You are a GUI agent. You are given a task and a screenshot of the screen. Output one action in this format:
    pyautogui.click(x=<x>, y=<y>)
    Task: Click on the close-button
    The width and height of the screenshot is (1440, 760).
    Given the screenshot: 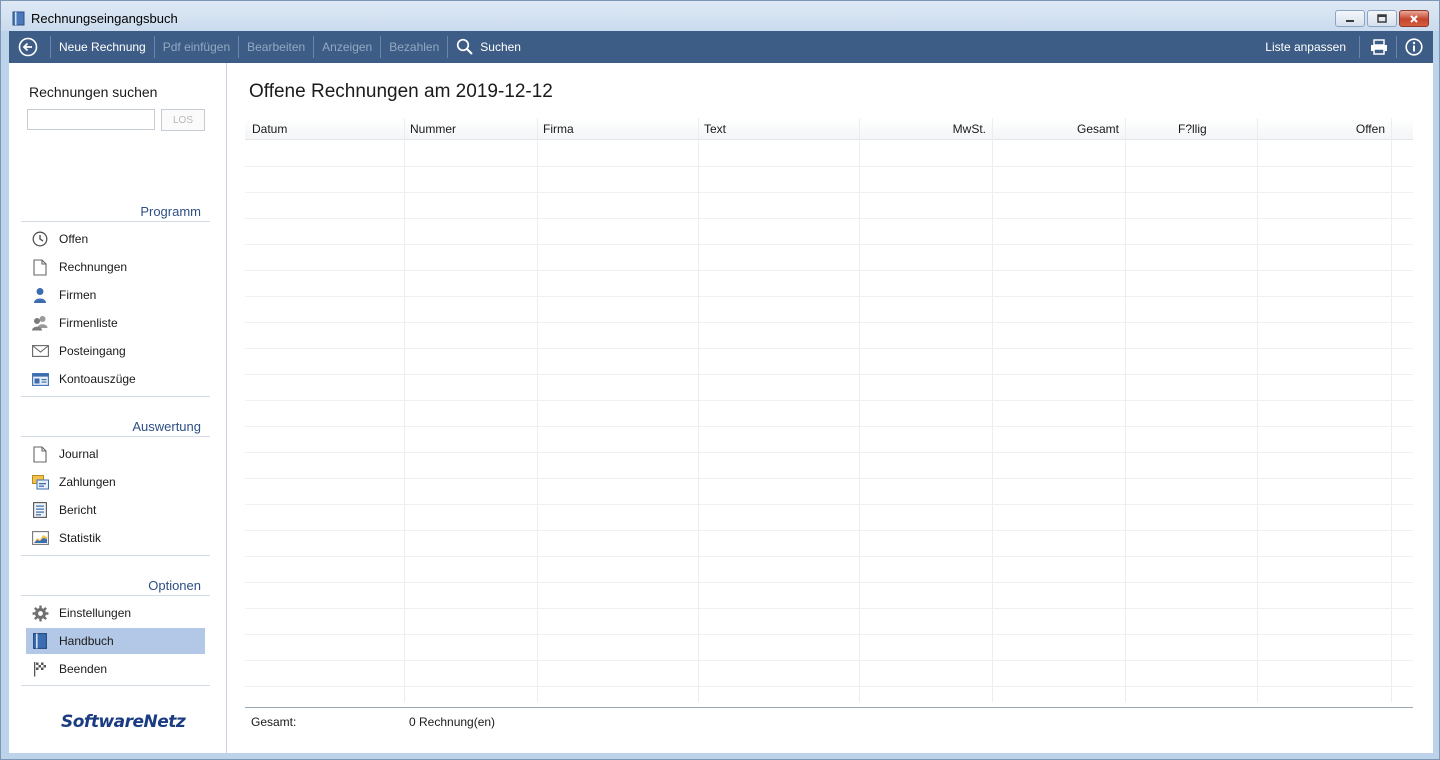 What is the action you would take?
    pyautogui.click(x=1414, y=18)
    